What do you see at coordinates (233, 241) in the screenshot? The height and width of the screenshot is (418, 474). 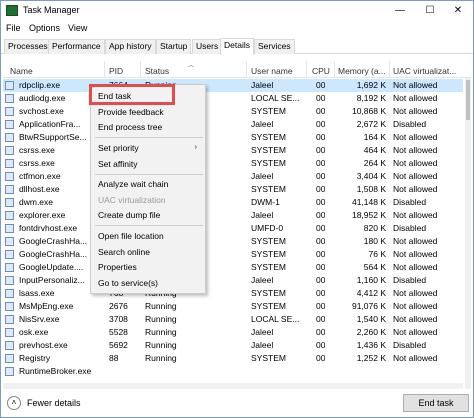 I see `table-row: GoogleCrashHa... SYSTEM 00 180 K Not allowed` at bounding box center [233, 241].